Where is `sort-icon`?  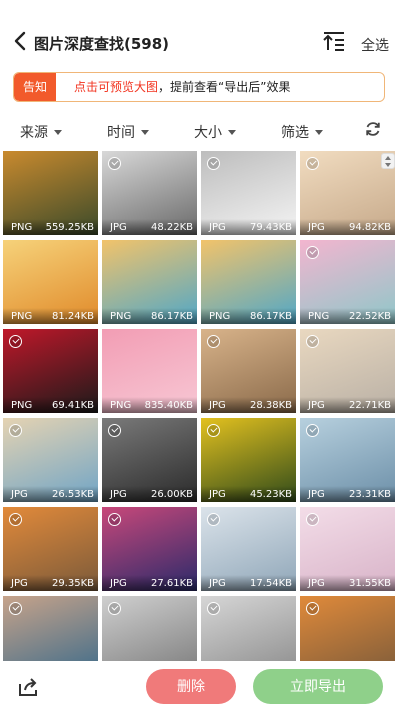
sort-icon is located at coordinates (334, 41).